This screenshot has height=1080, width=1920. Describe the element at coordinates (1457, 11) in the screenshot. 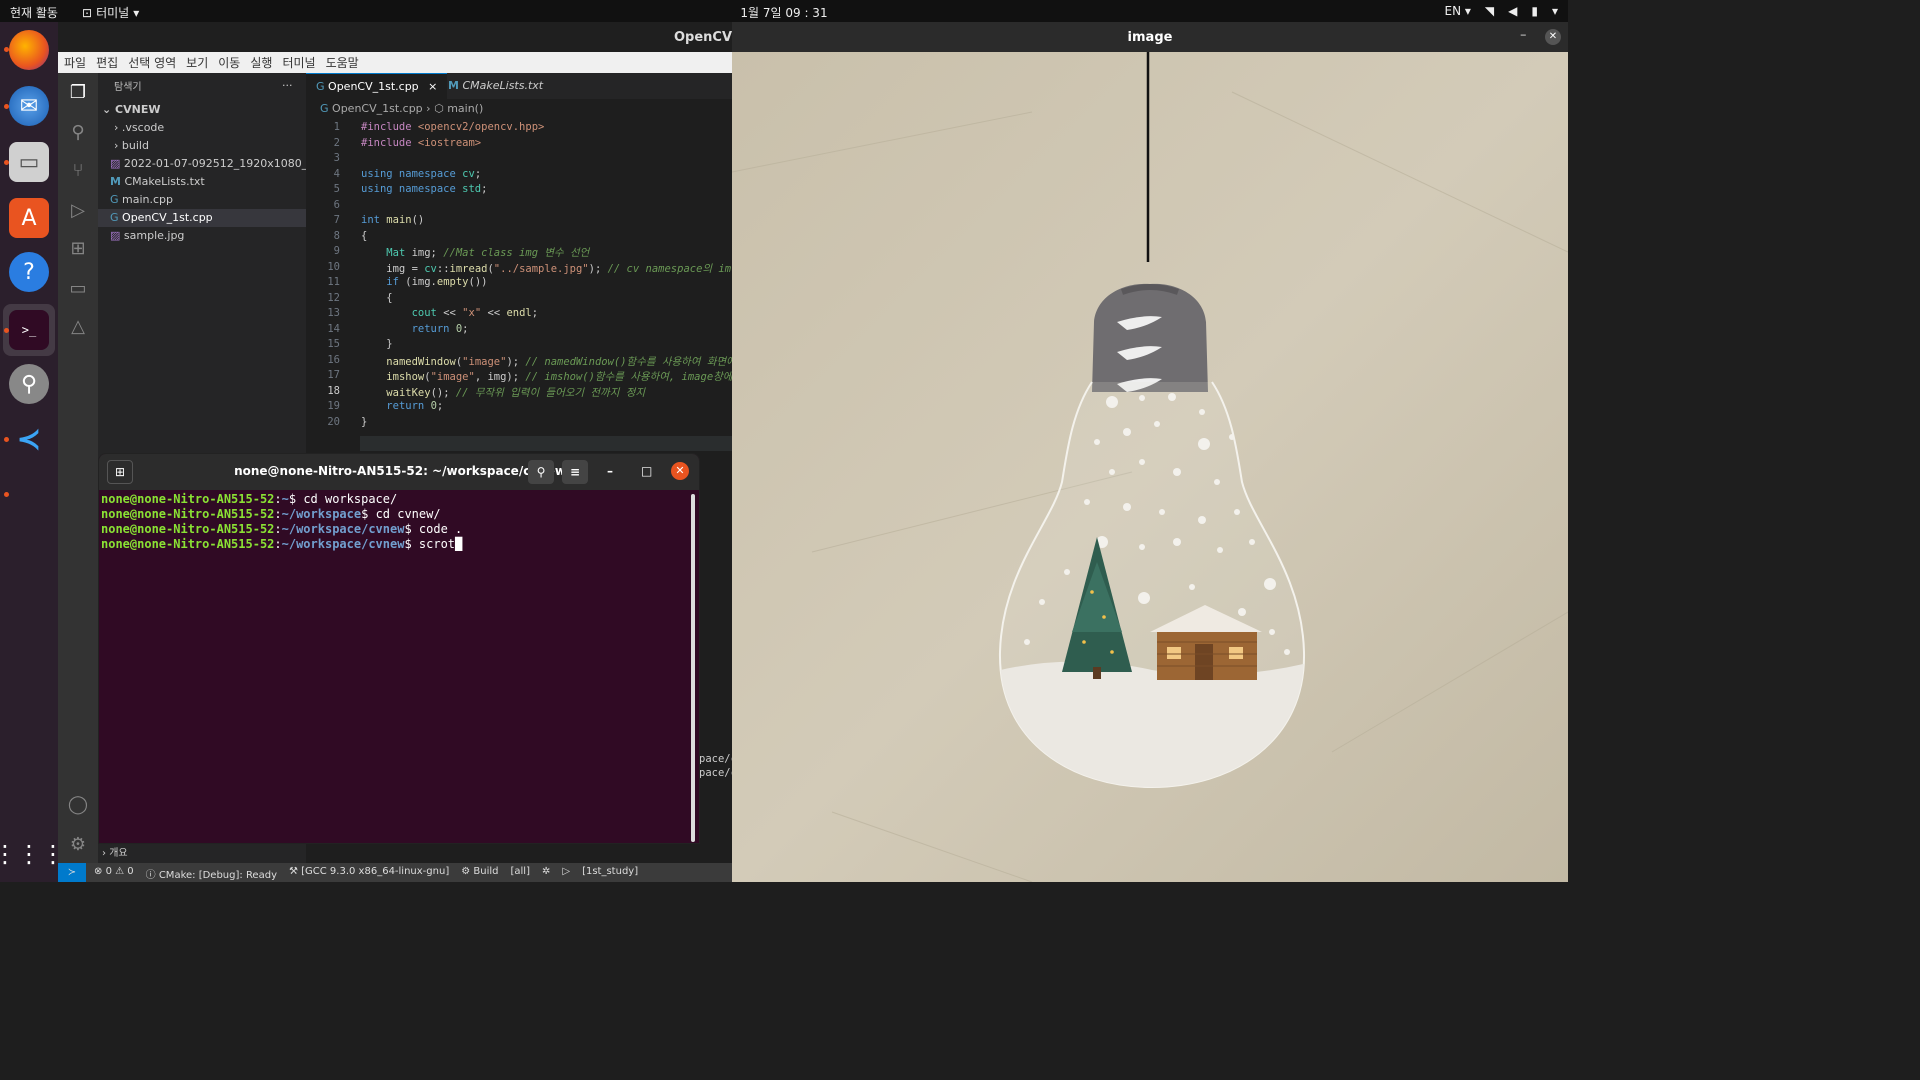

I see `input-language: EN ▾` at that location.